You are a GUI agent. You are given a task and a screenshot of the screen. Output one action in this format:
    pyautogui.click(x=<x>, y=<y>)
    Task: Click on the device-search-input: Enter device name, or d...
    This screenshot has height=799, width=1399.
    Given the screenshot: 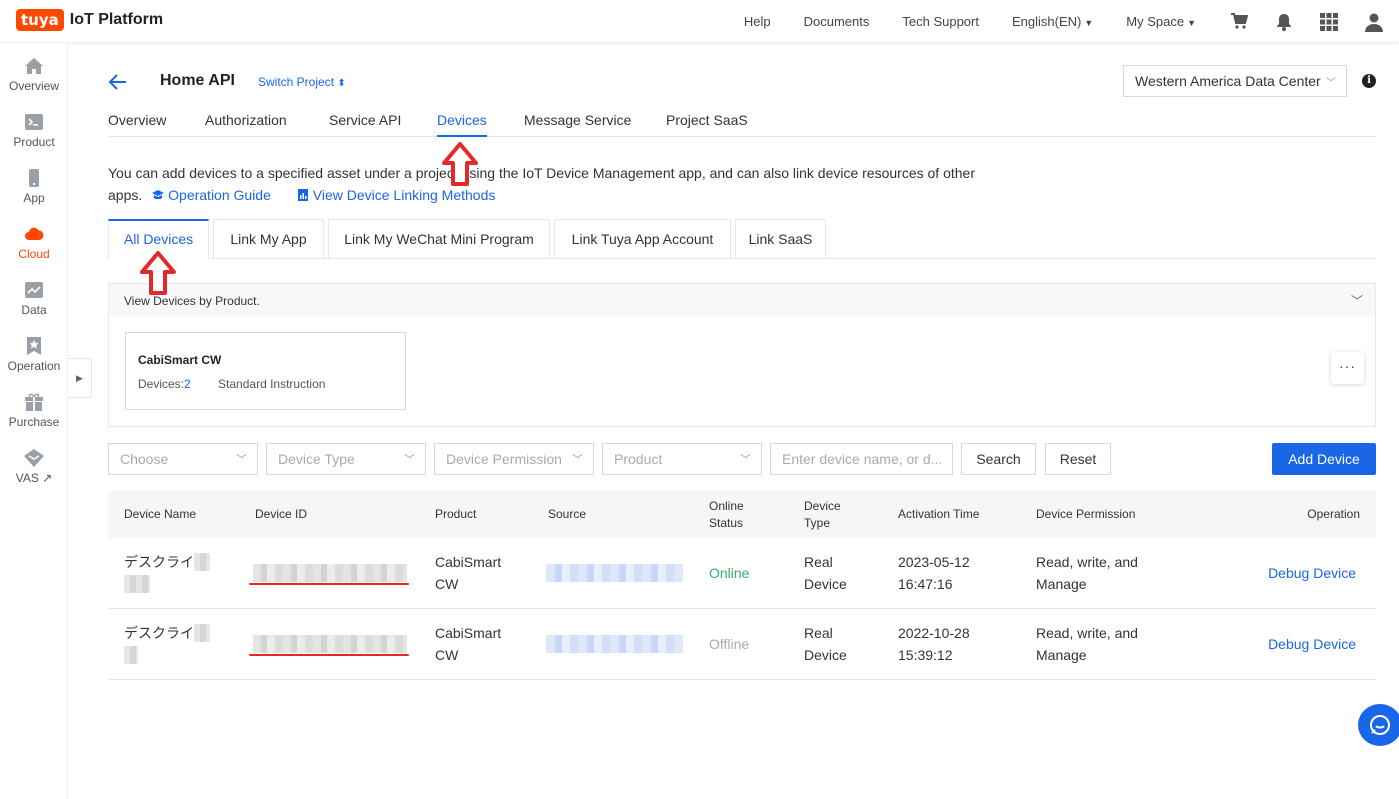 What is the action you would take?
    pyautogui.click(x=861, y=459)
    